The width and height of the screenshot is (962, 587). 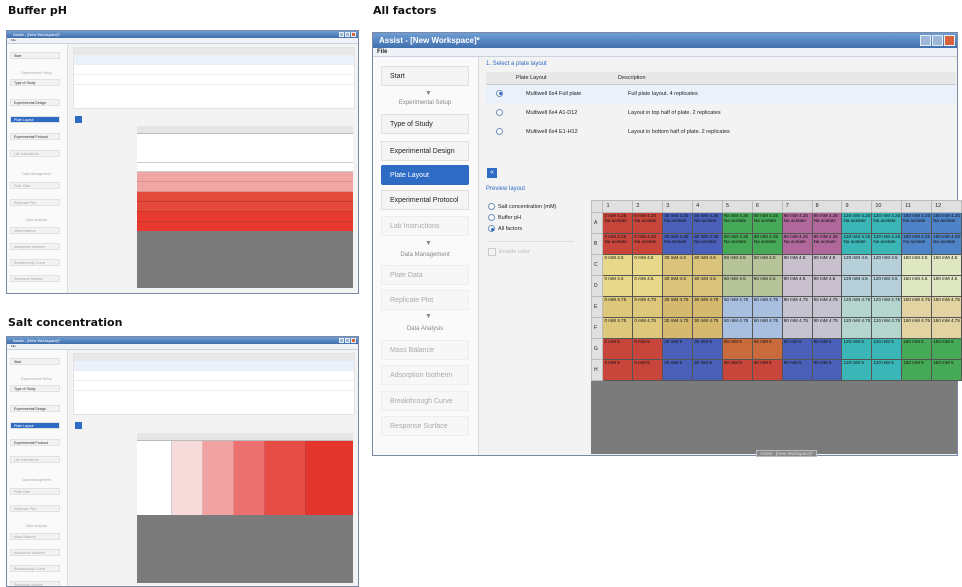 I want to click on nav-type-of-study: Type of Study, so click(x=35, y=388).